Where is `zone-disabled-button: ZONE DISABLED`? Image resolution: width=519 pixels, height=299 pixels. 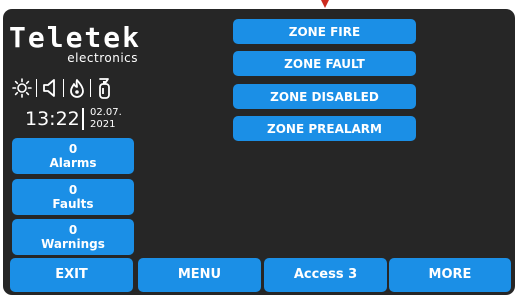
zone-disabled-button: ZONE DISABLED is located at coordinates (324, 96).